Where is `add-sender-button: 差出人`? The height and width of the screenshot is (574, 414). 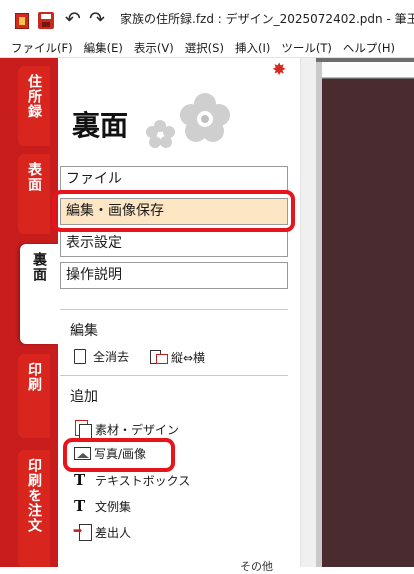 add-sender-button: 差出人 is located at coordinates (102, 532).